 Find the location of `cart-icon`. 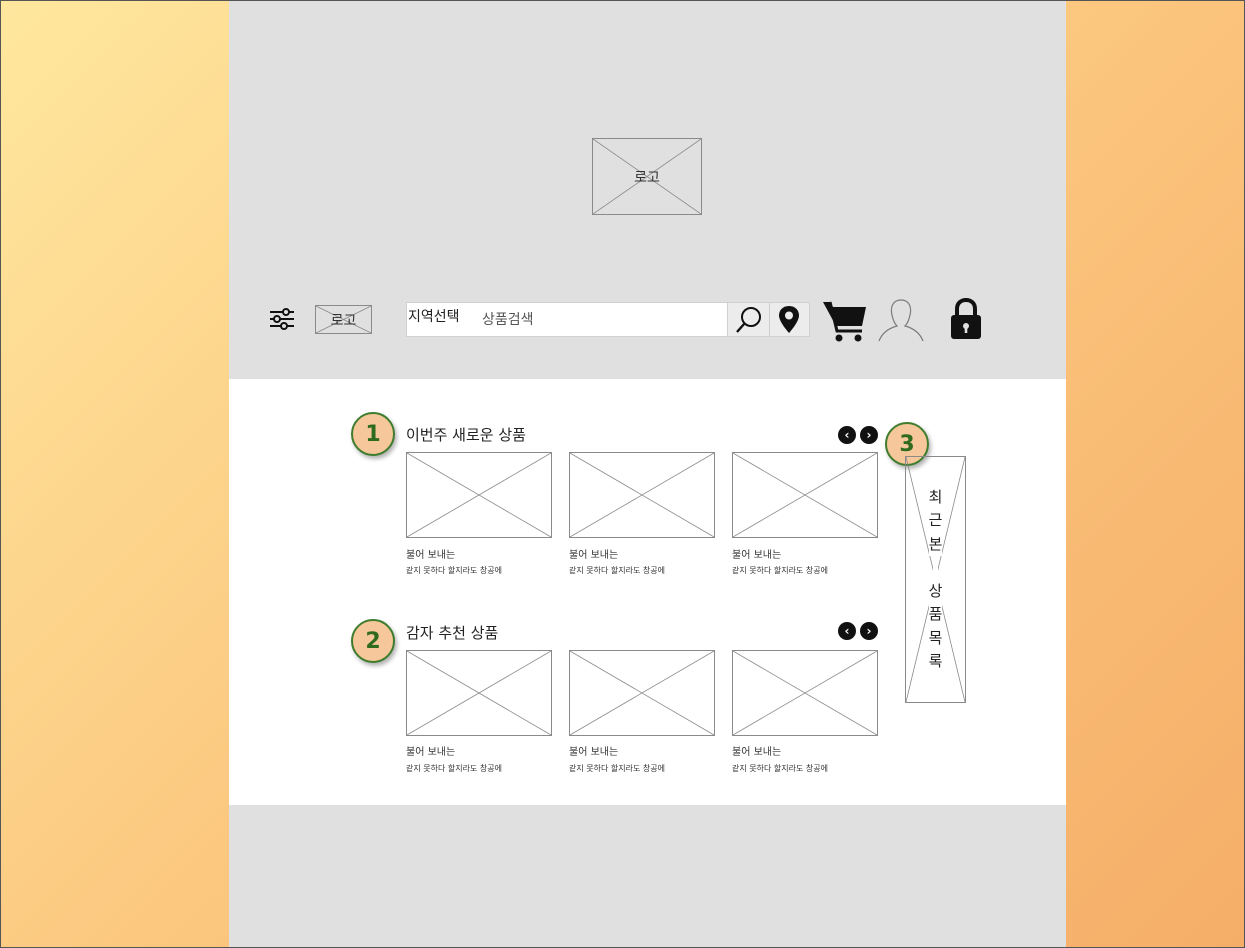

cart-icon is located at coordinates (845, 321).